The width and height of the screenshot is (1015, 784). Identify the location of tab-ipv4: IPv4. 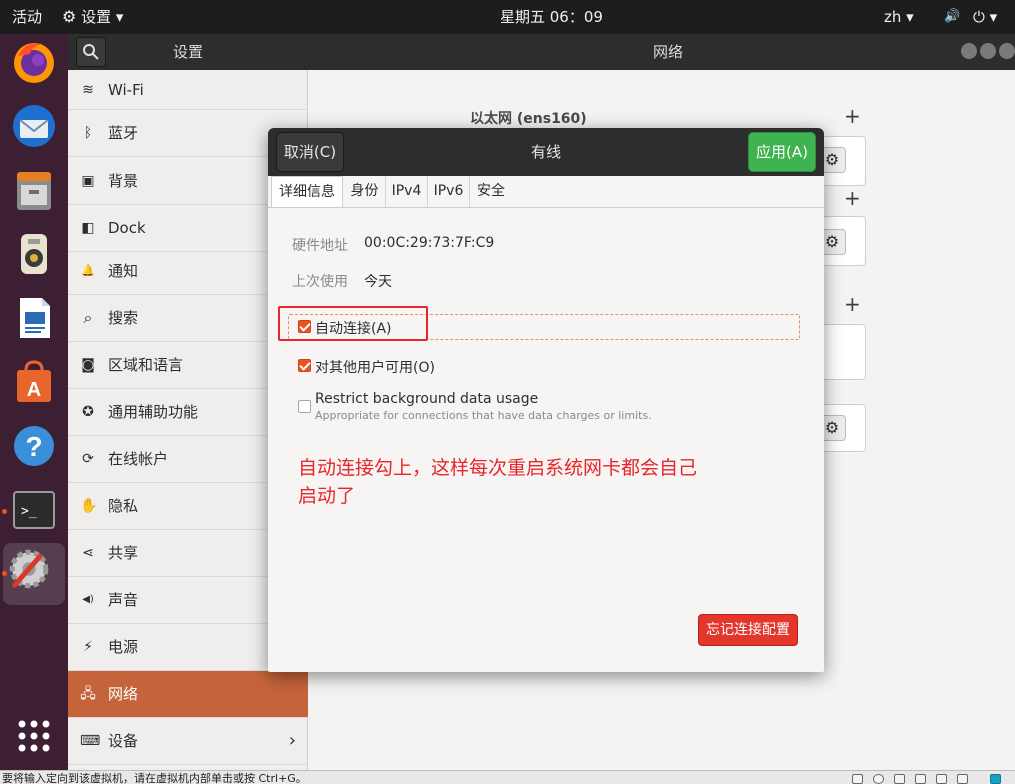
(407, 191).